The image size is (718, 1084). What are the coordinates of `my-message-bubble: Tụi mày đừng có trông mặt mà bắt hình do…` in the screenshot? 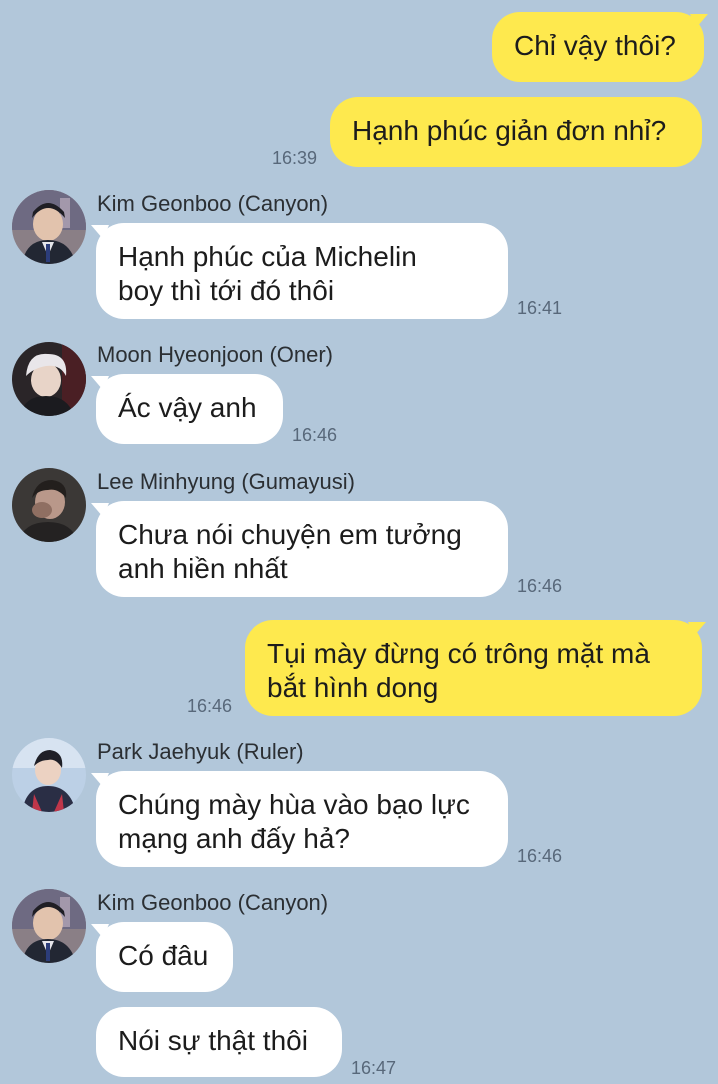 It's located at (473, 668).